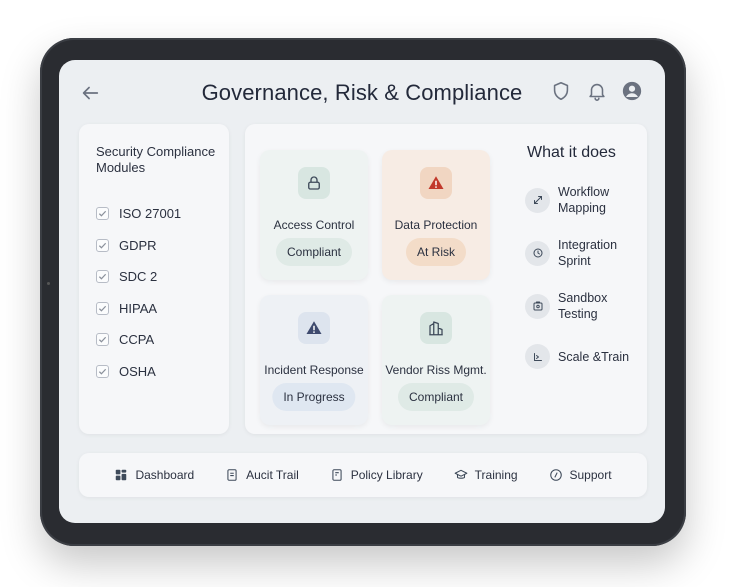 The image size is (730, 587). I want to click on nav-label: Support, so click(590, 475).